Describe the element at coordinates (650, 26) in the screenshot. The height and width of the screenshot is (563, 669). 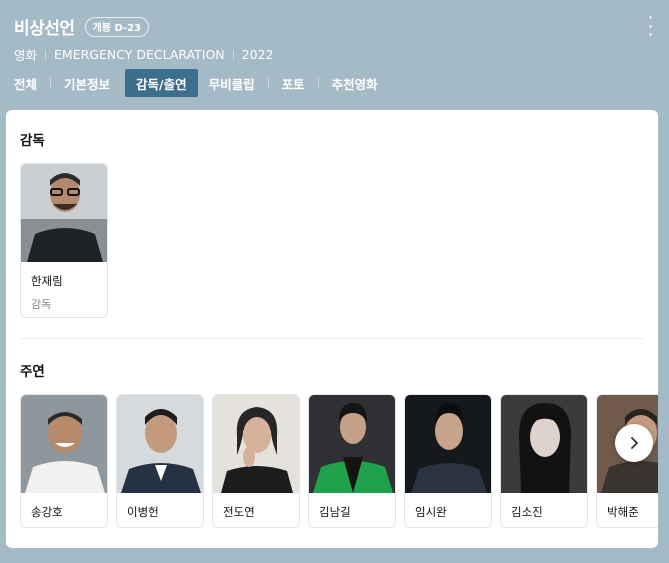
I see `more-options-icon` at that location.